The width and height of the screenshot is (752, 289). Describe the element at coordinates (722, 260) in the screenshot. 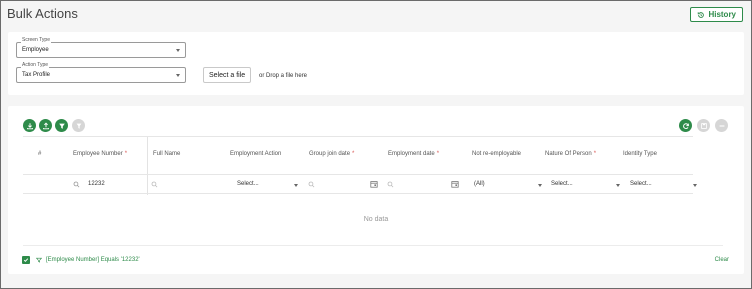

I see `clear-filter-link: Clear` at that location.